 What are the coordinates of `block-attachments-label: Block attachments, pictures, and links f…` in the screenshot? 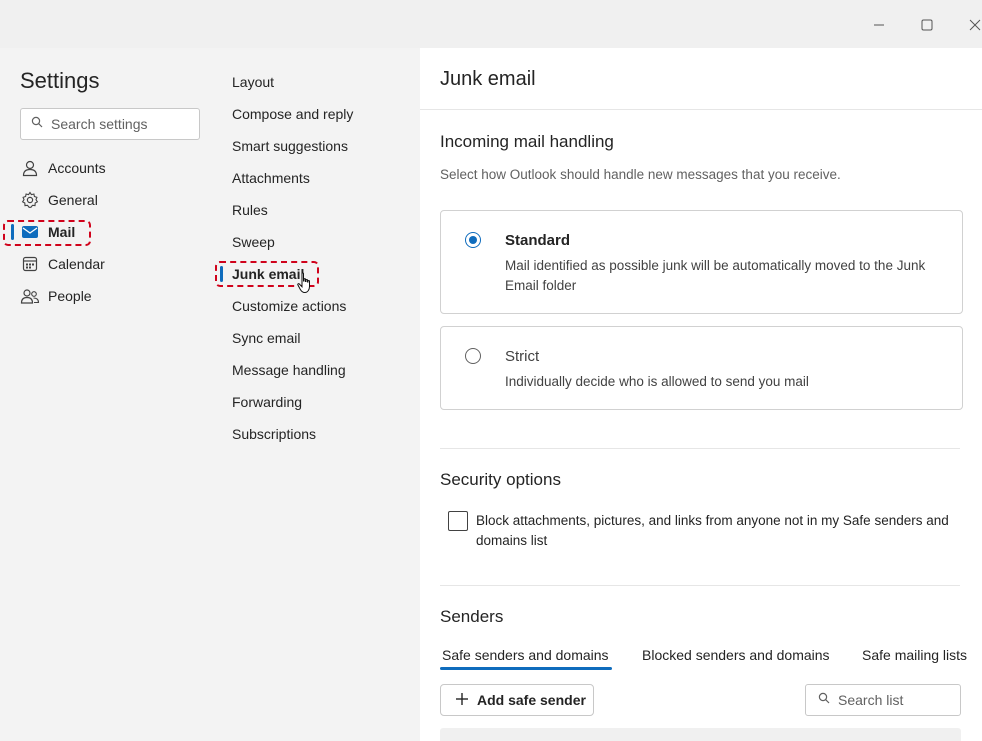 It's located at (712, 530).